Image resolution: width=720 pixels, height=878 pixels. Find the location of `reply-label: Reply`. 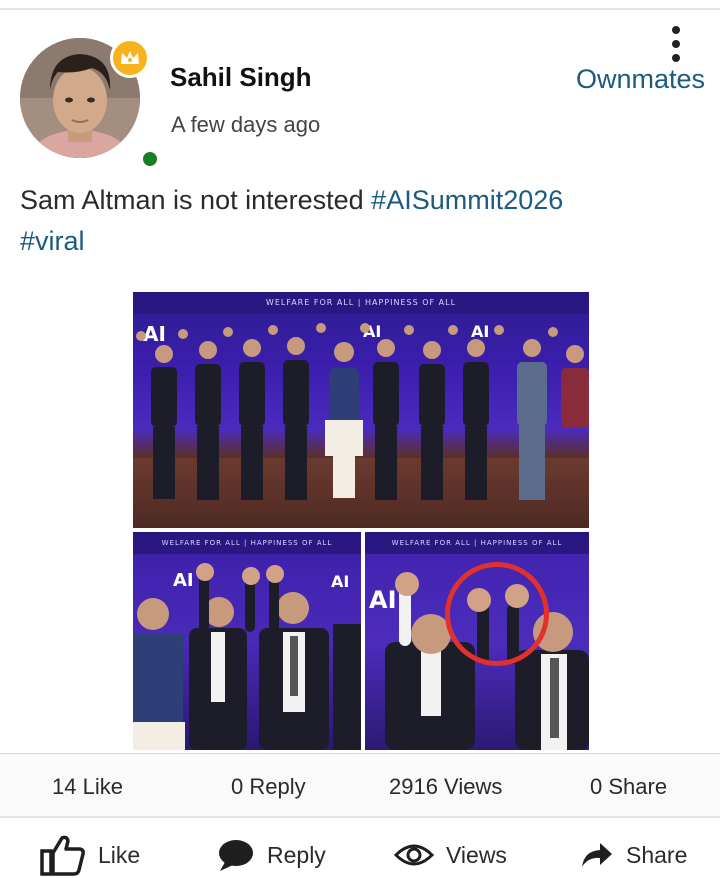

reply-label: Reply is located at coordinates (296, 854).